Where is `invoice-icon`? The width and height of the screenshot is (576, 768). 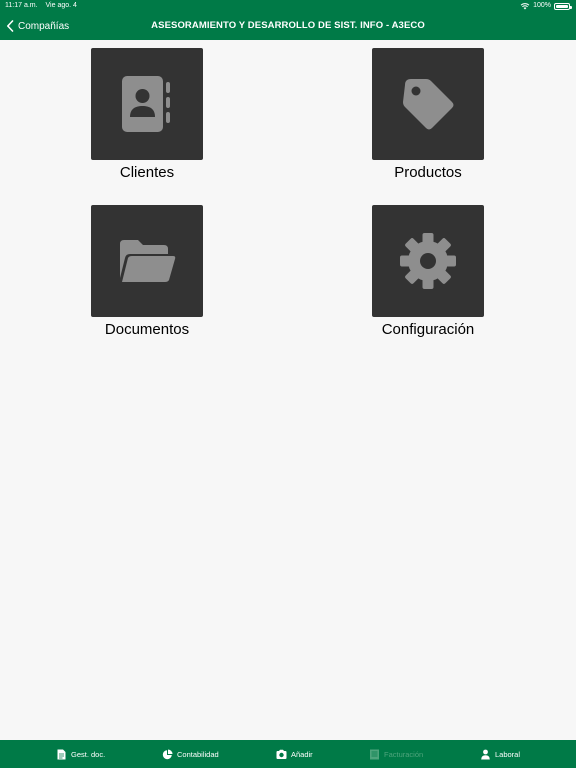
invoice-icon is located at coordinates (374, 754).